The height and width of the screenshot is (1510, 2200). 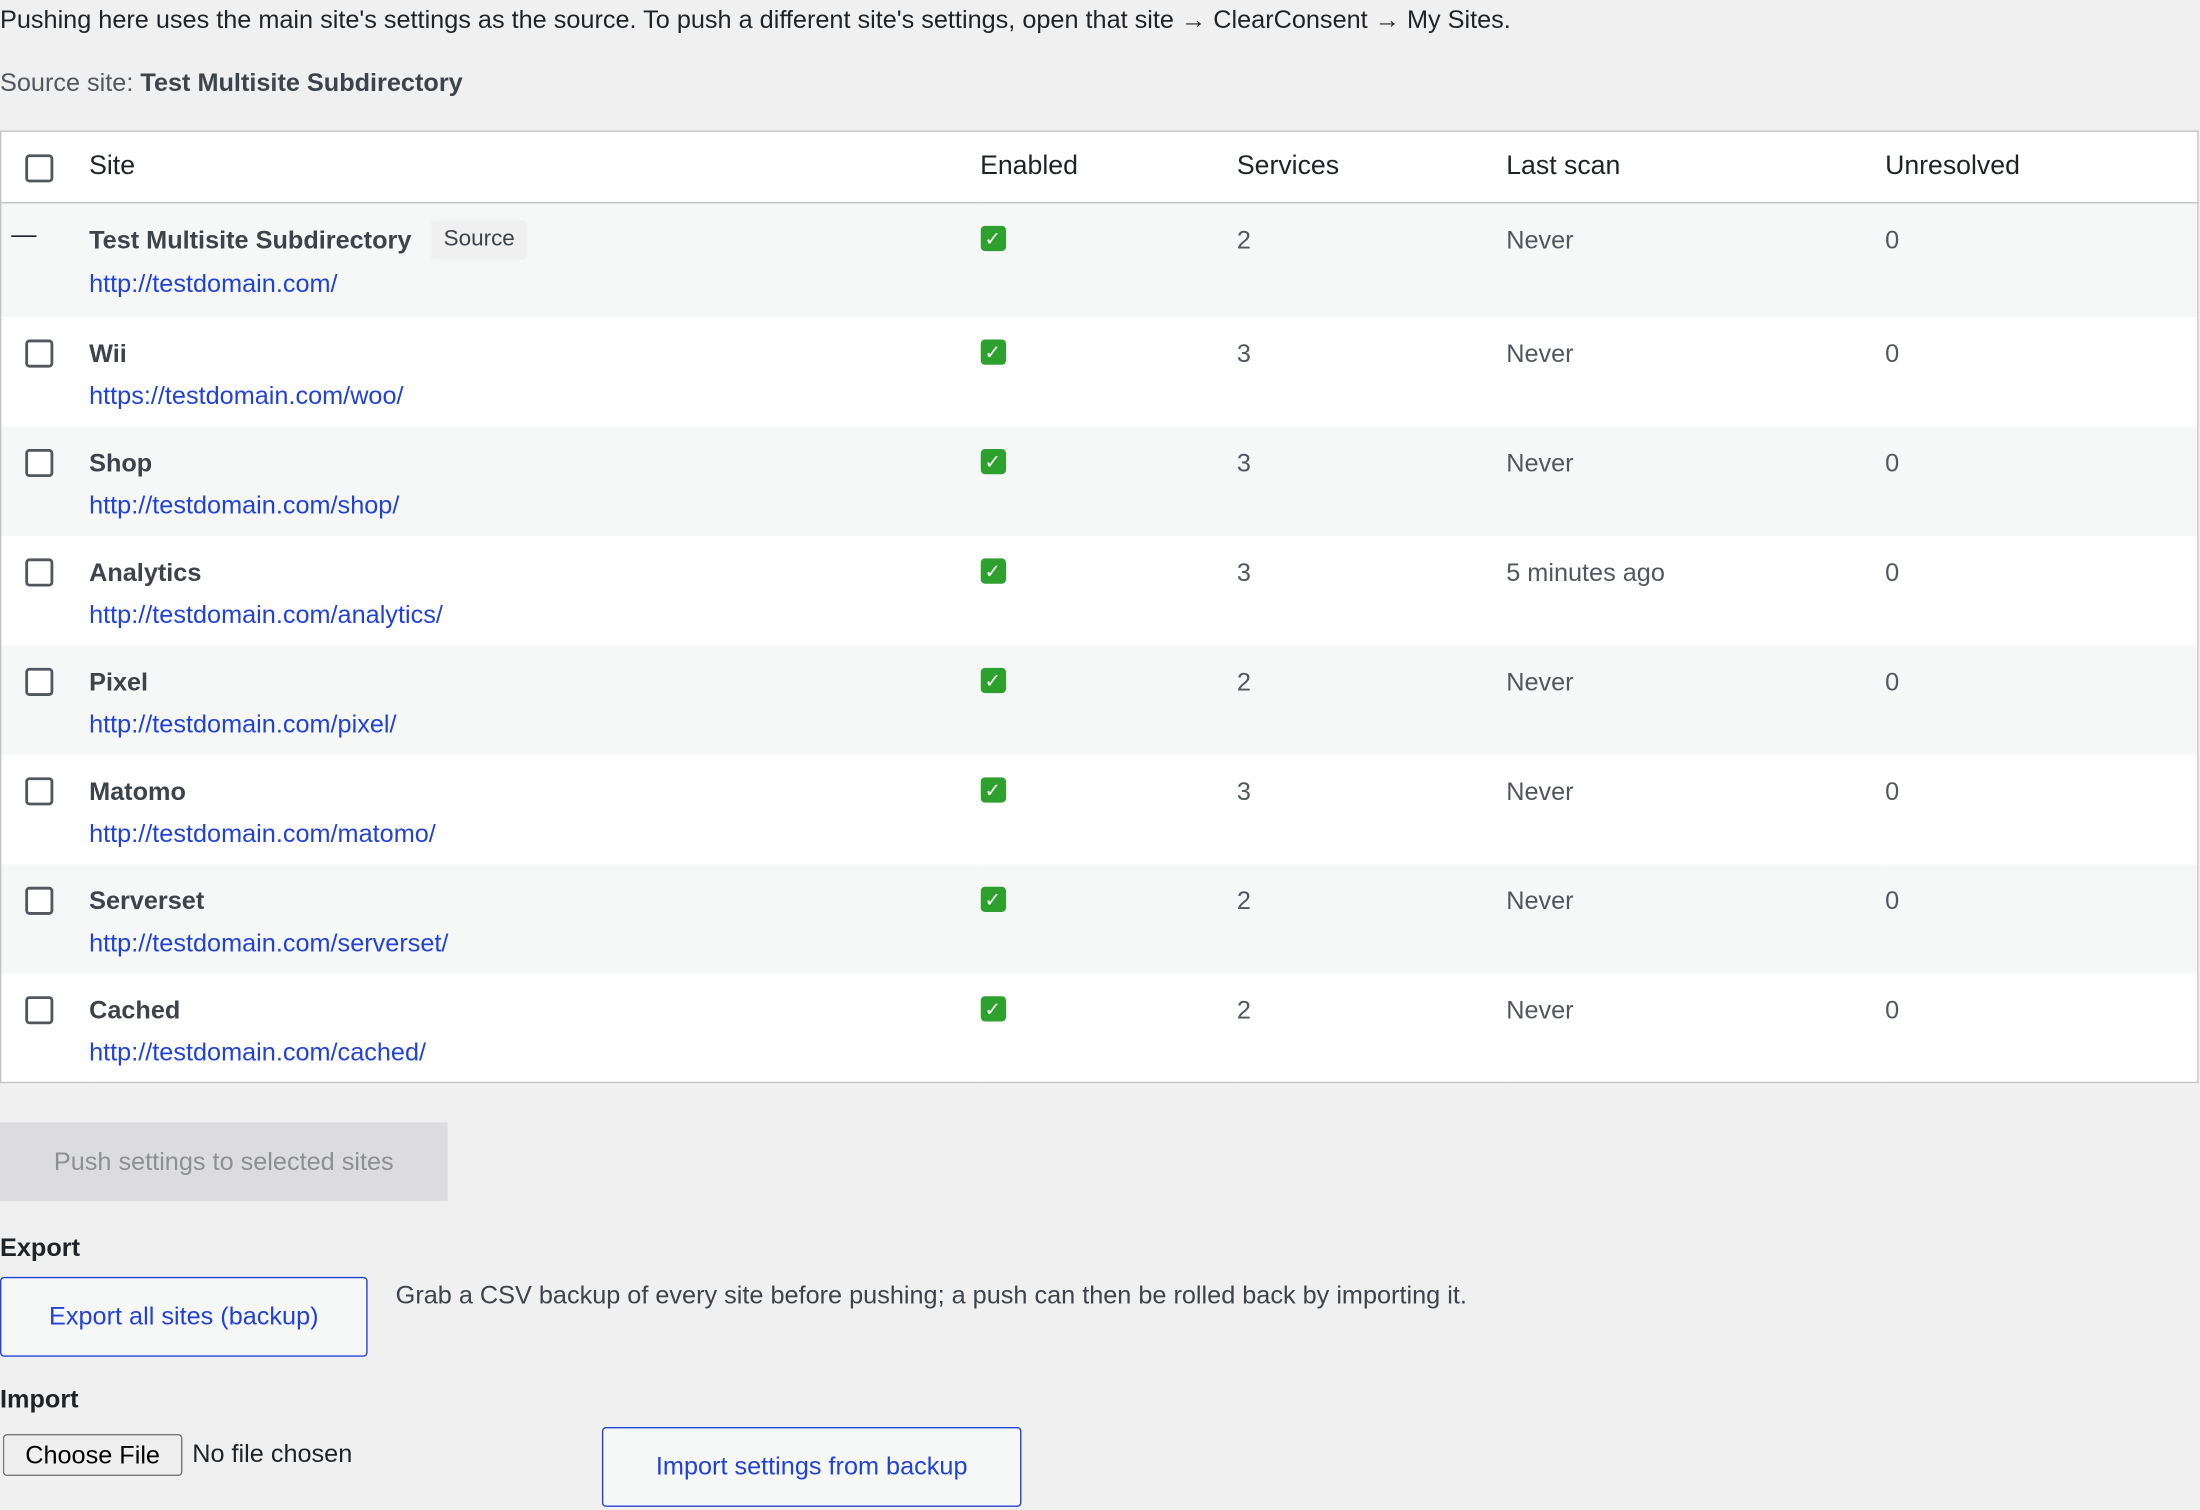 What do you see at coordinates (137, 790) in the screenshot?
I see `site-name: Matomo` at bounding box center [137, 790].